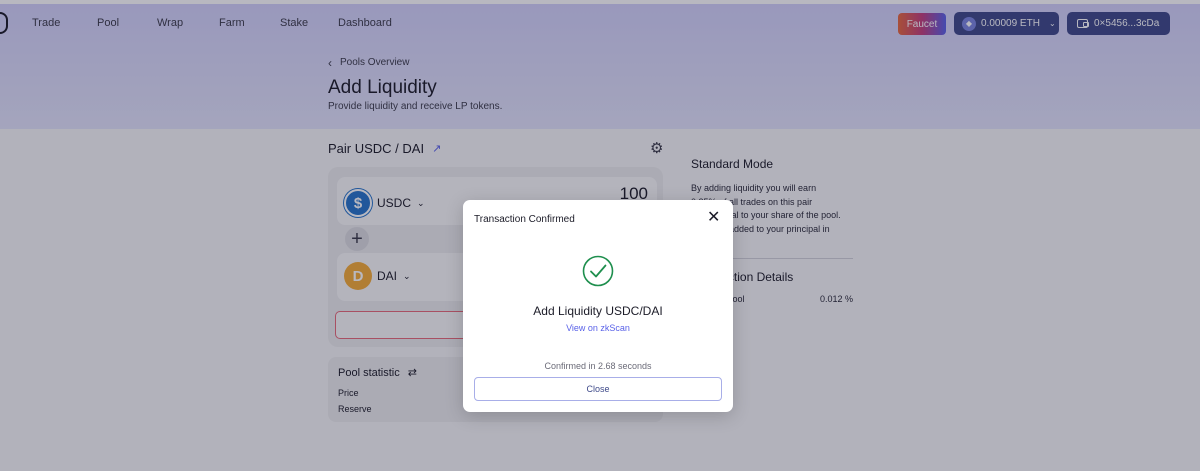  Describe the element at coordinates (524, 219) in the screenshot. I see `modal-title: Transaction Confirmed` at that location.